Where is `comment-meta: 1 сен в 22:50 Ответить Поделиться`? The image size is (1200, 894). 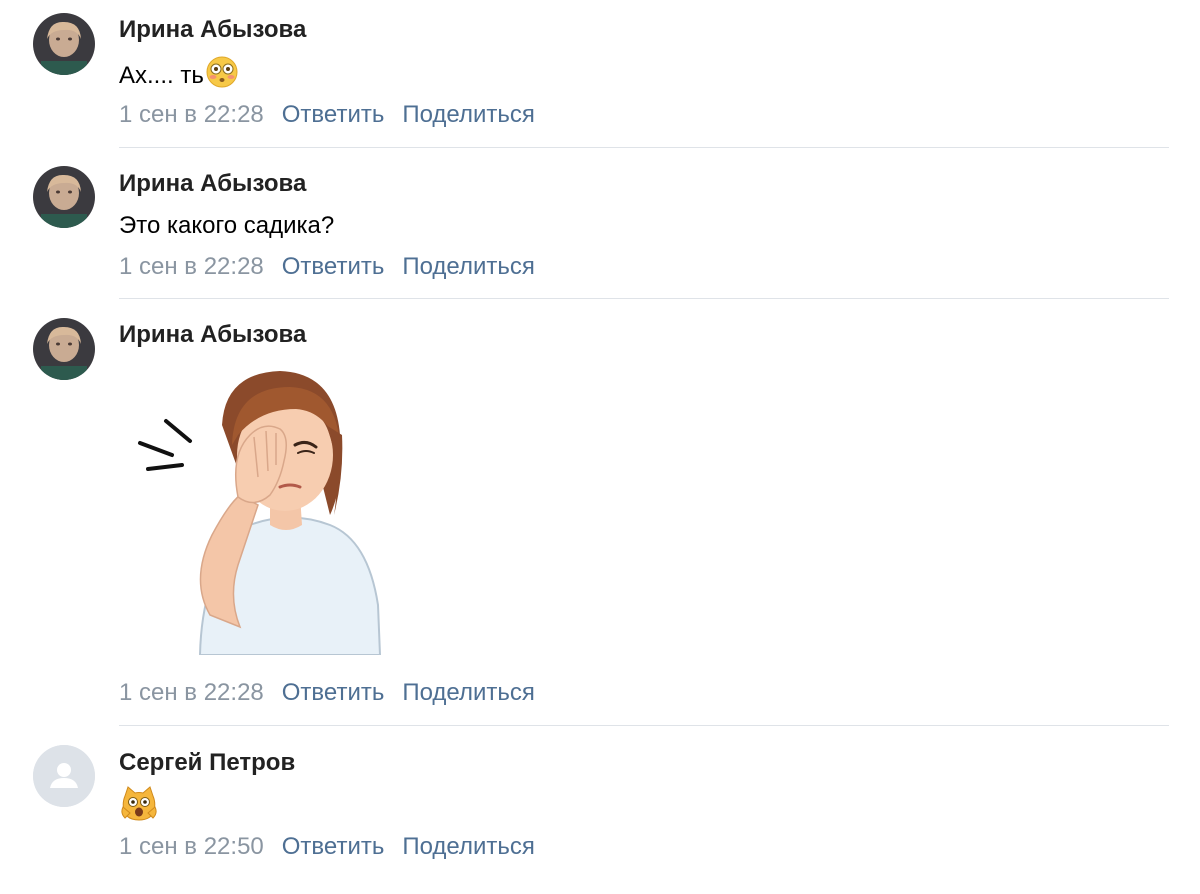
comment-meta: 1 сен в 22:50 Ответить Поделиться is located at coordinates (327, 847).